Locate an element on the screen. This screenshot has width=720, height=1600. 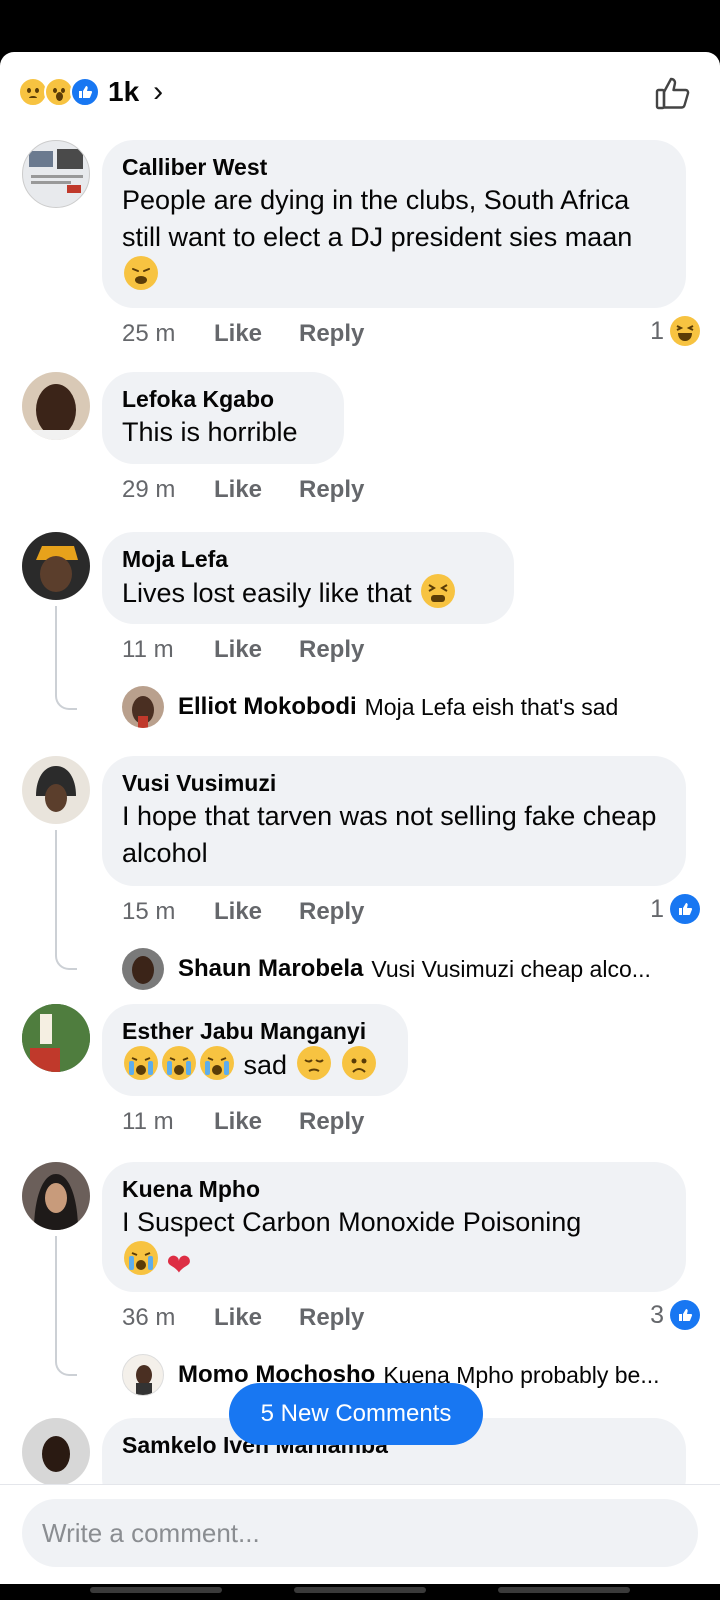
comment-bubble: Esther Jabu Manganyi sad is located at coordinates (255, 1050).